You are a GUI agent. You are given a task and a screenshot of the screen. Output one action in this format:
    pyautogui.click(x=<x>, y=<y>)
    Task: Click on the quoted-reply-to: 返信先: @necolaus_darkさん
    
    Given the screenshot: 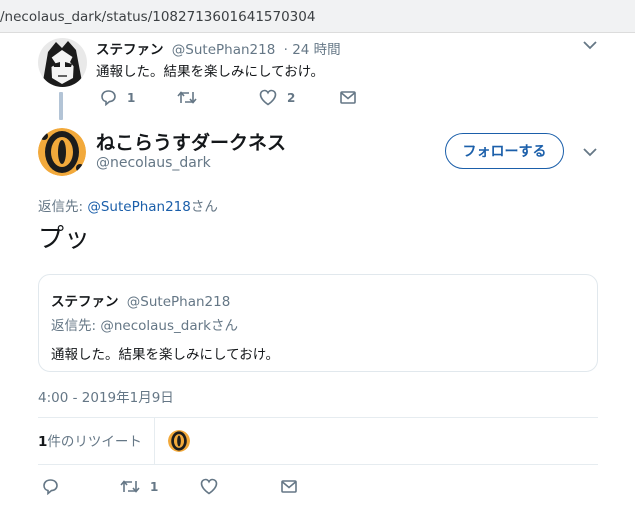 What is the action you would take?
    pyautogui.click(x=144, y=326)
    